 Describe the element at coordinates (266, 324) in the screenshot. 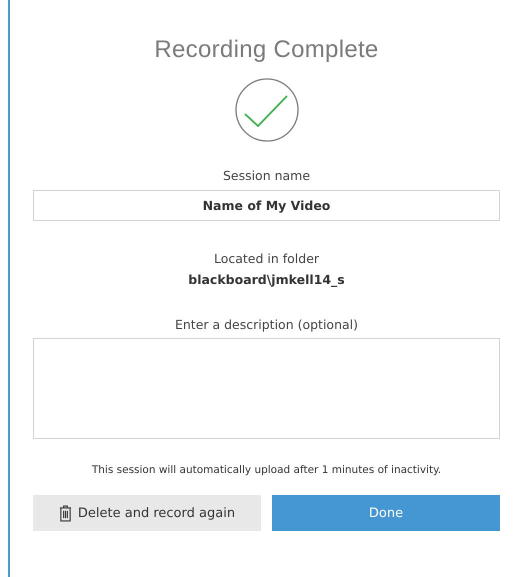

I see `field-label: Enter a description (optional)` at that location.